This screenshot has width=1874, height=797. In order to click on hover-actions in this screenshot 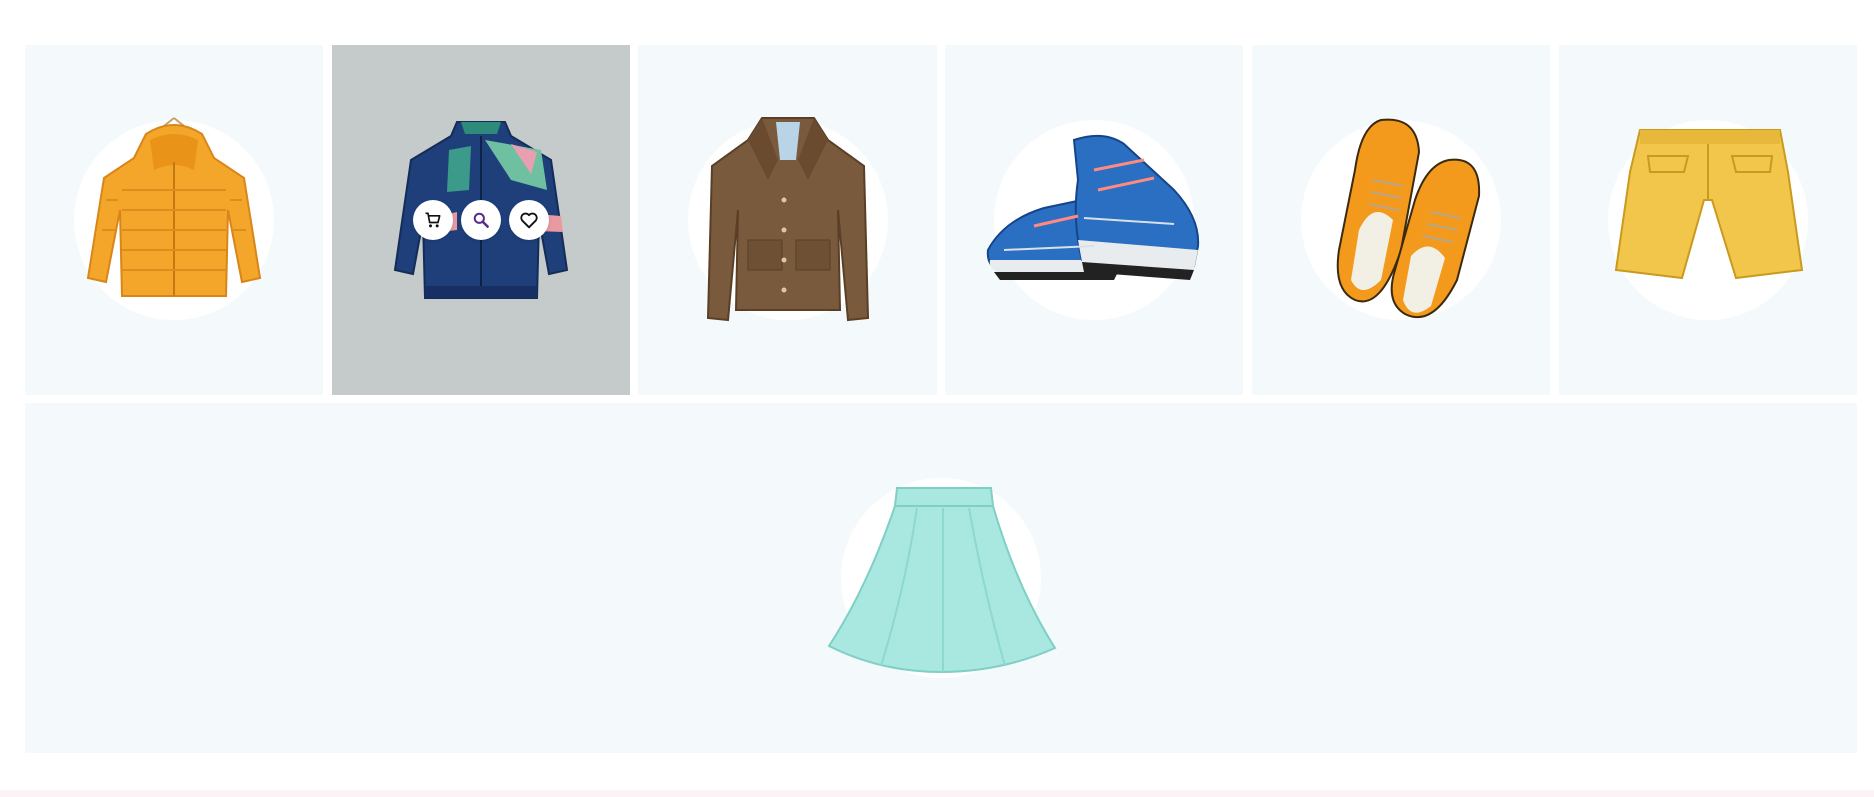, I will do `click(480, 220)`.